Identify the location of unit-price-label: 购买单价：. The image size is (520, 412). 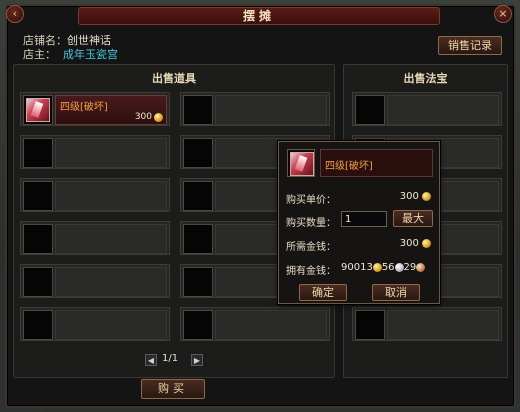
(311, 200).